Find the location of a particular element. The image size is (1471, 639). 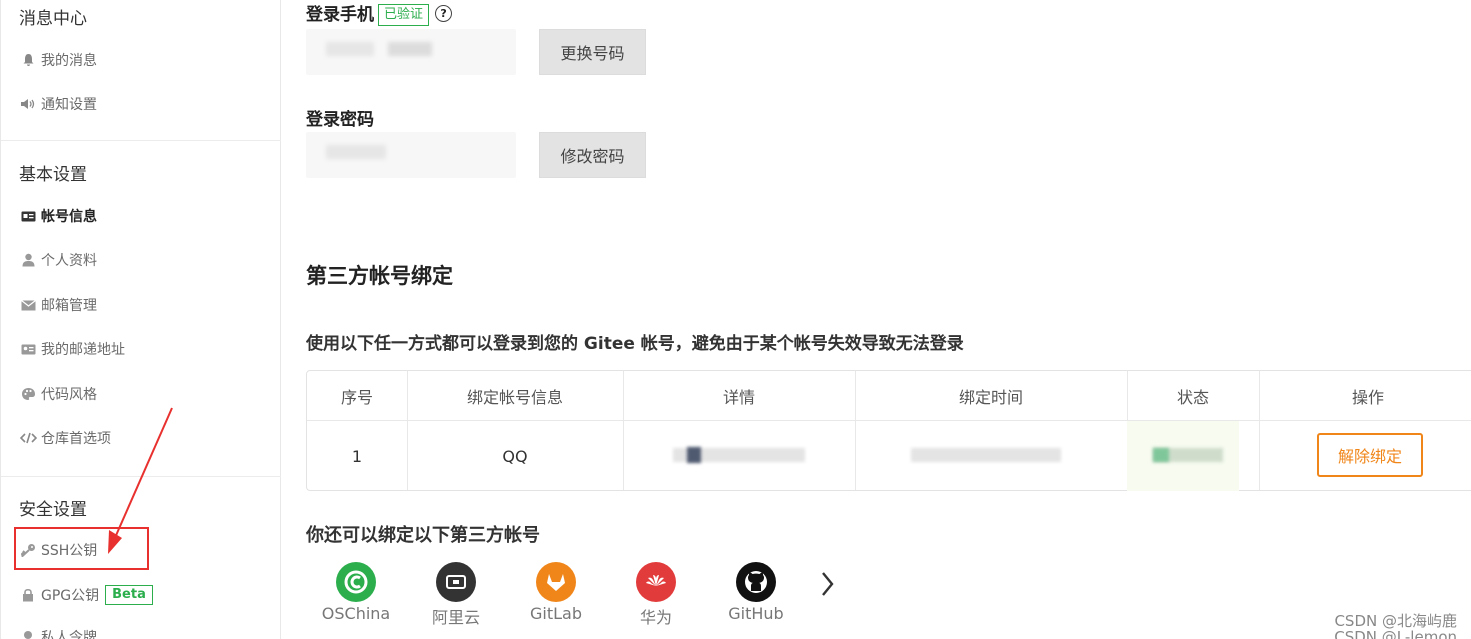

cell-time-masked is located at coordinates (986, 455).